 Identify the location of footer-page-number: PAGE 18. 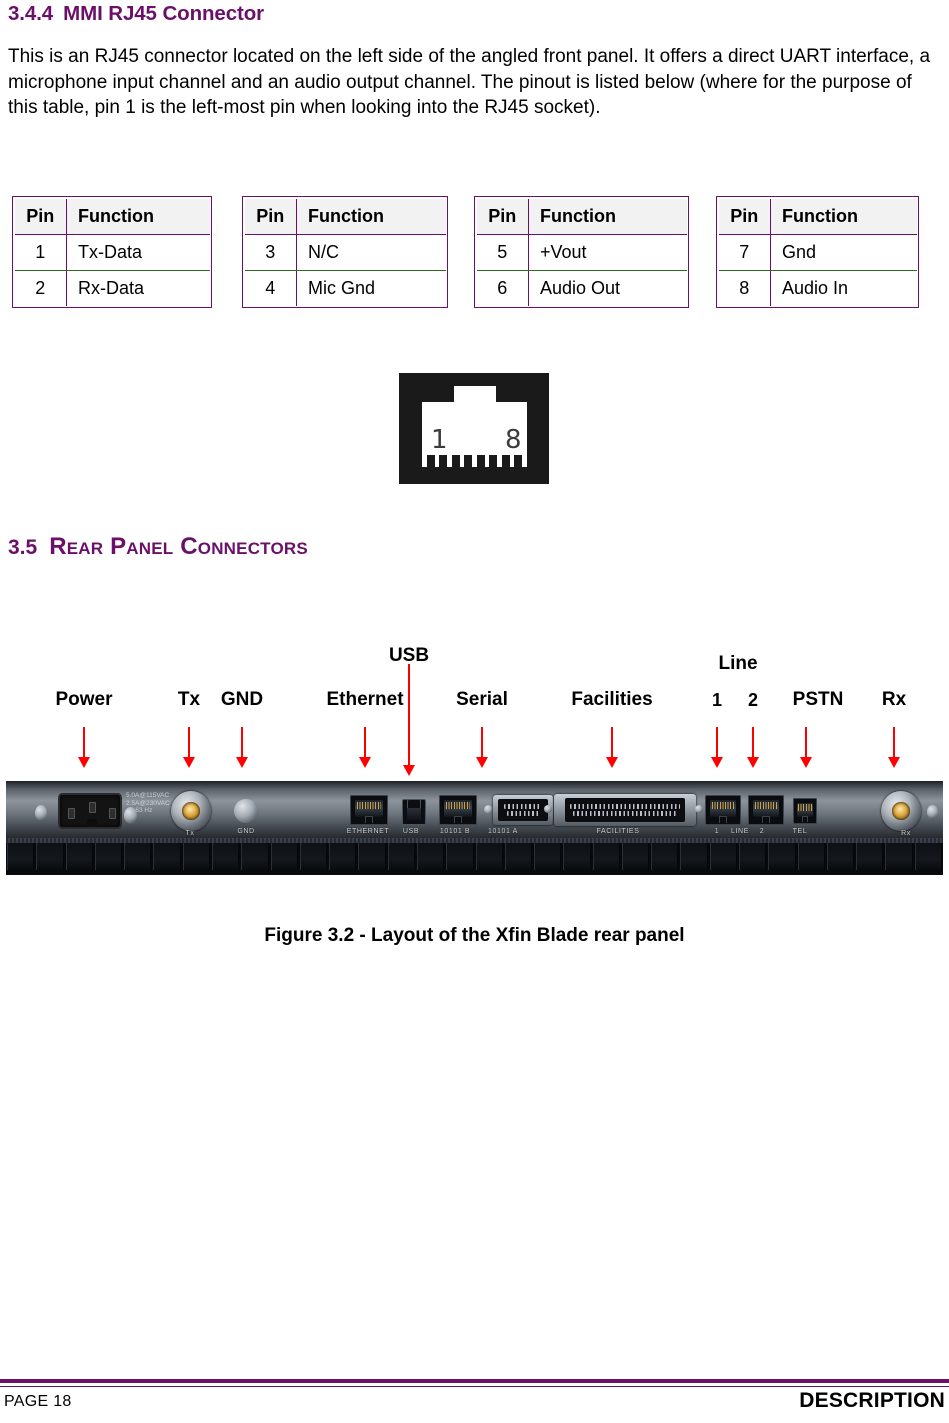
(38, 1401).